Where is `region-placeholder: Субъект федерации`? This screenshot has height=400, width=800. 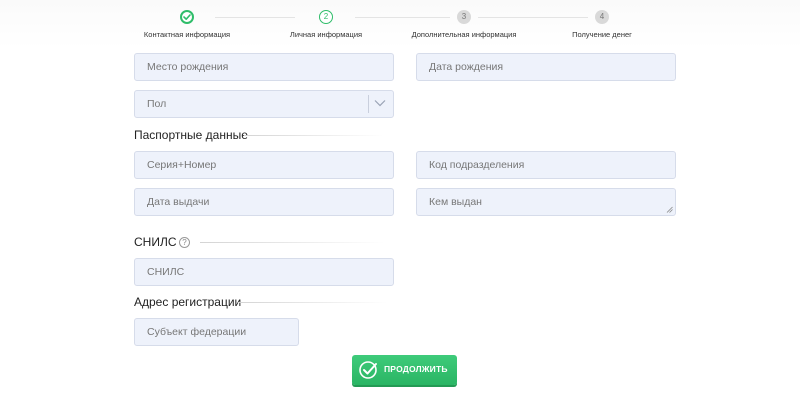
region-placeholder: Субъект федерации is located at coordinates (197, 332).